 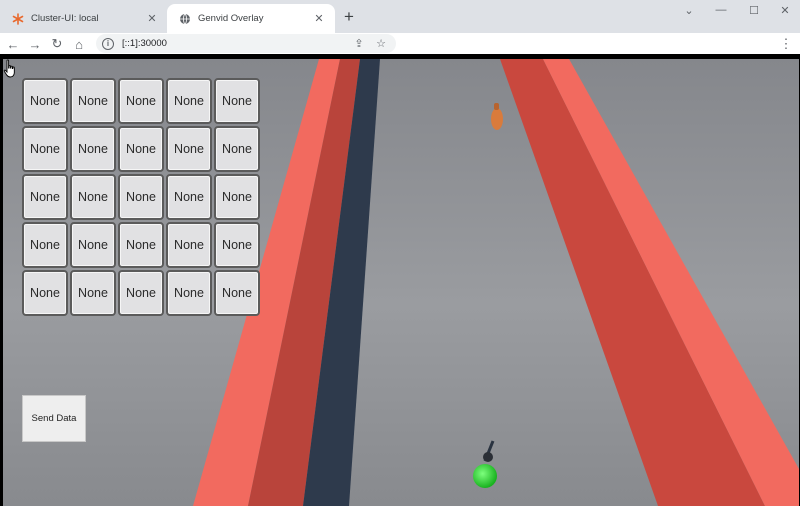 I want to click on new-tab-button: +, so click(x=349, y=16).